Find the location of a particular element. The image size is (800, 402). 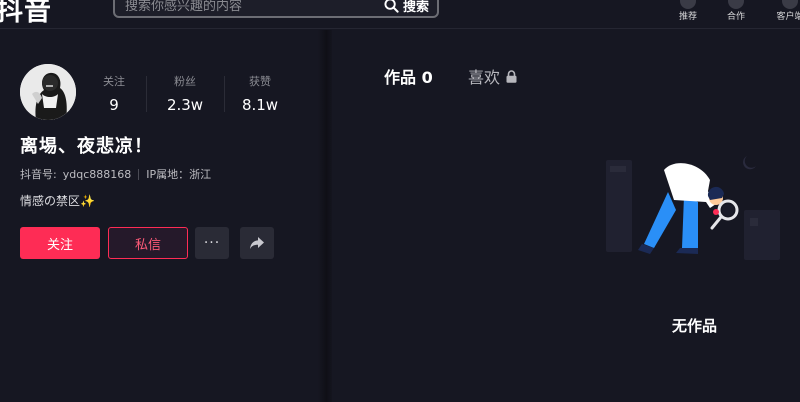

empty-works-text: 无作品 is located at coordinates (695, 326).